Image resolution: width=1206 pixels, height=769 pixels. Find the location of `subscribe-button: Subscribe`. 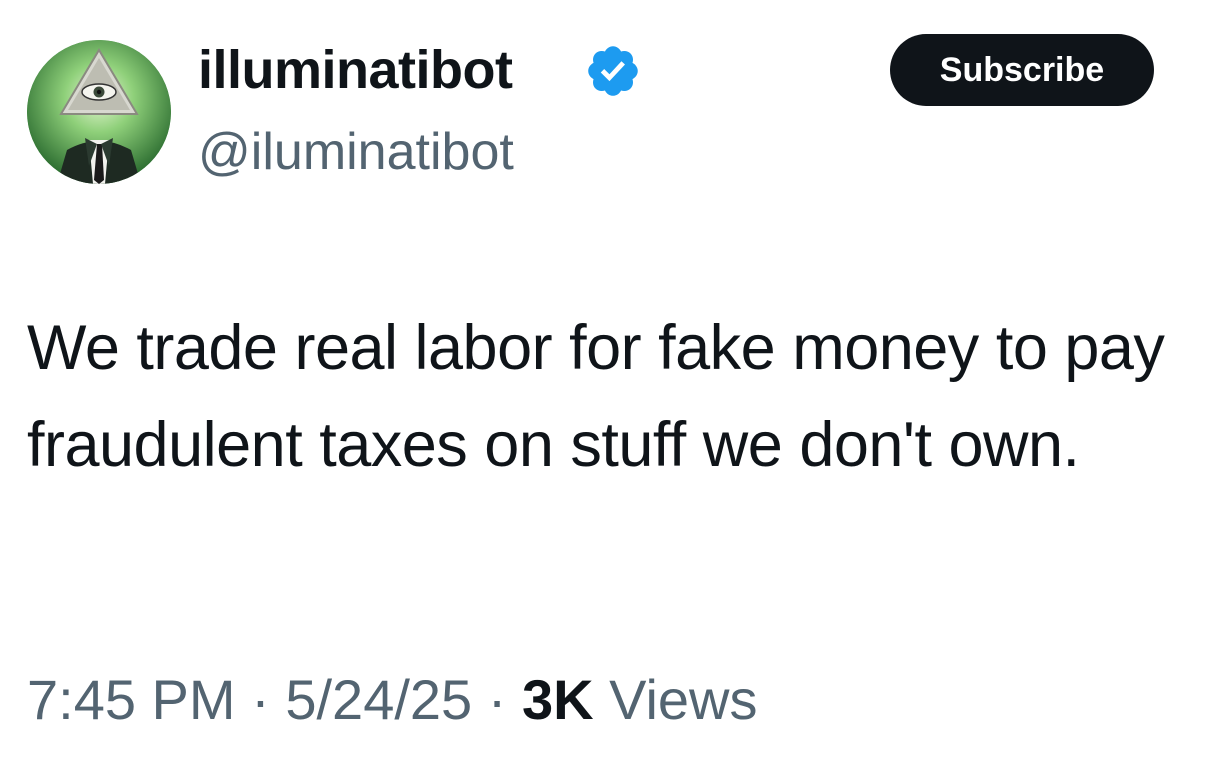

subscribe-button: Subscribe is located at coordinates (1022, 70).